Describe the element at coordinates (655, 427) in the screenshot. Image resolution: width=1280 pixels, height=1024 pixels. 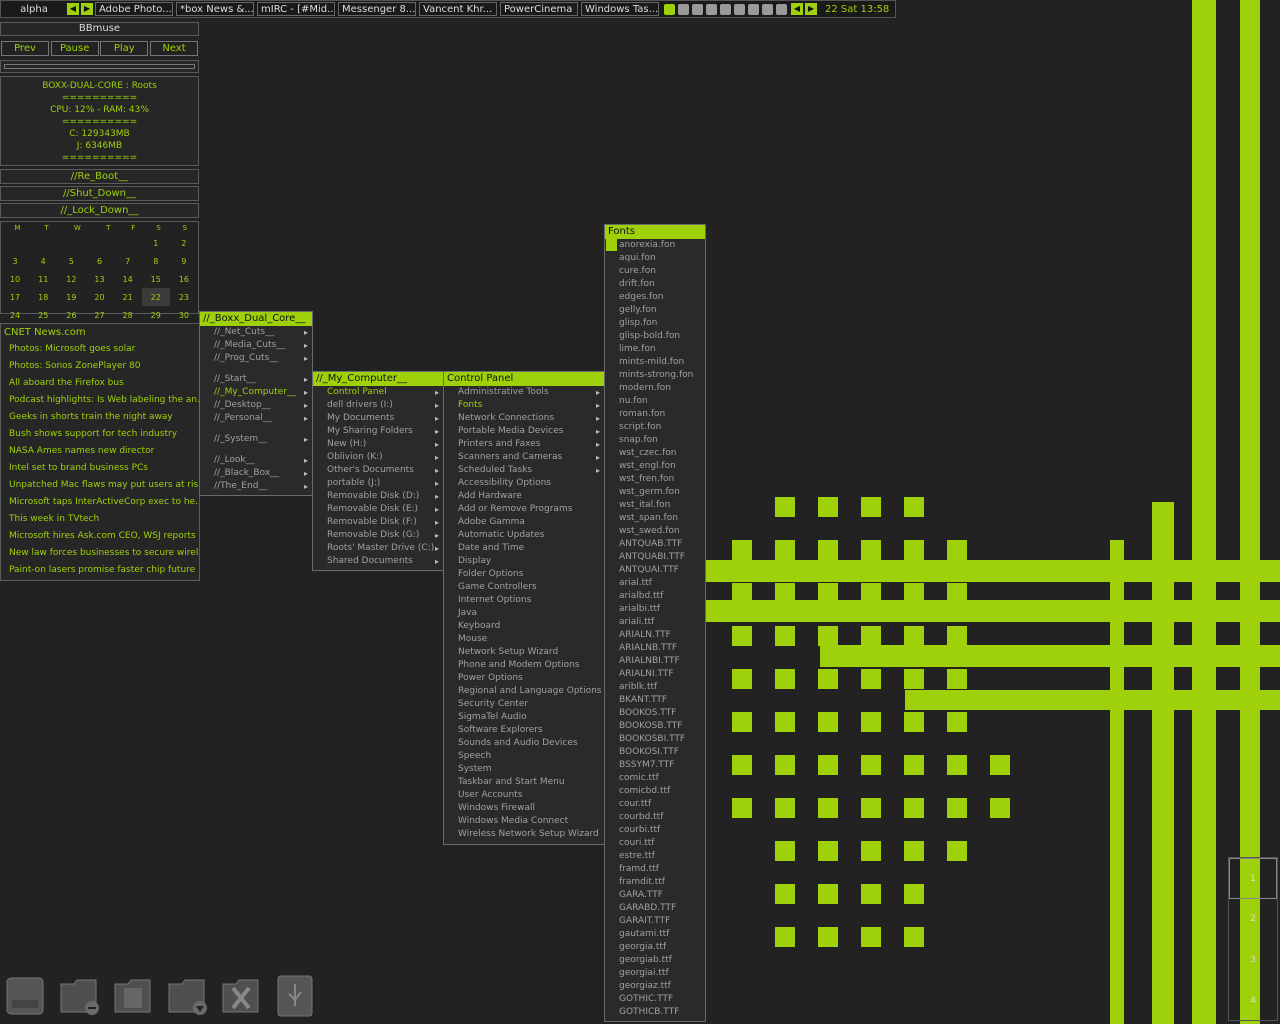
I see `fonts-menu-item: script.fon` at that location.